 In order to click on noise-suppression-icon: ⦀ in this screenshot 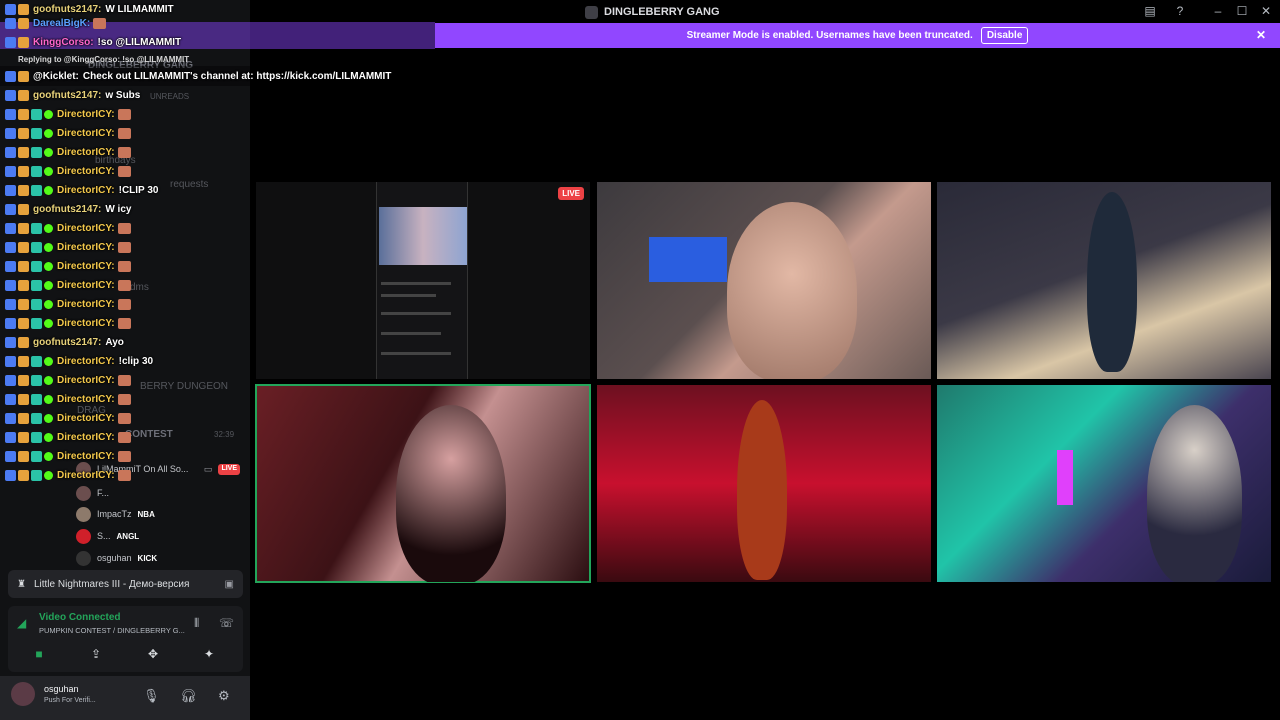, I will do `click(196, 623)`.